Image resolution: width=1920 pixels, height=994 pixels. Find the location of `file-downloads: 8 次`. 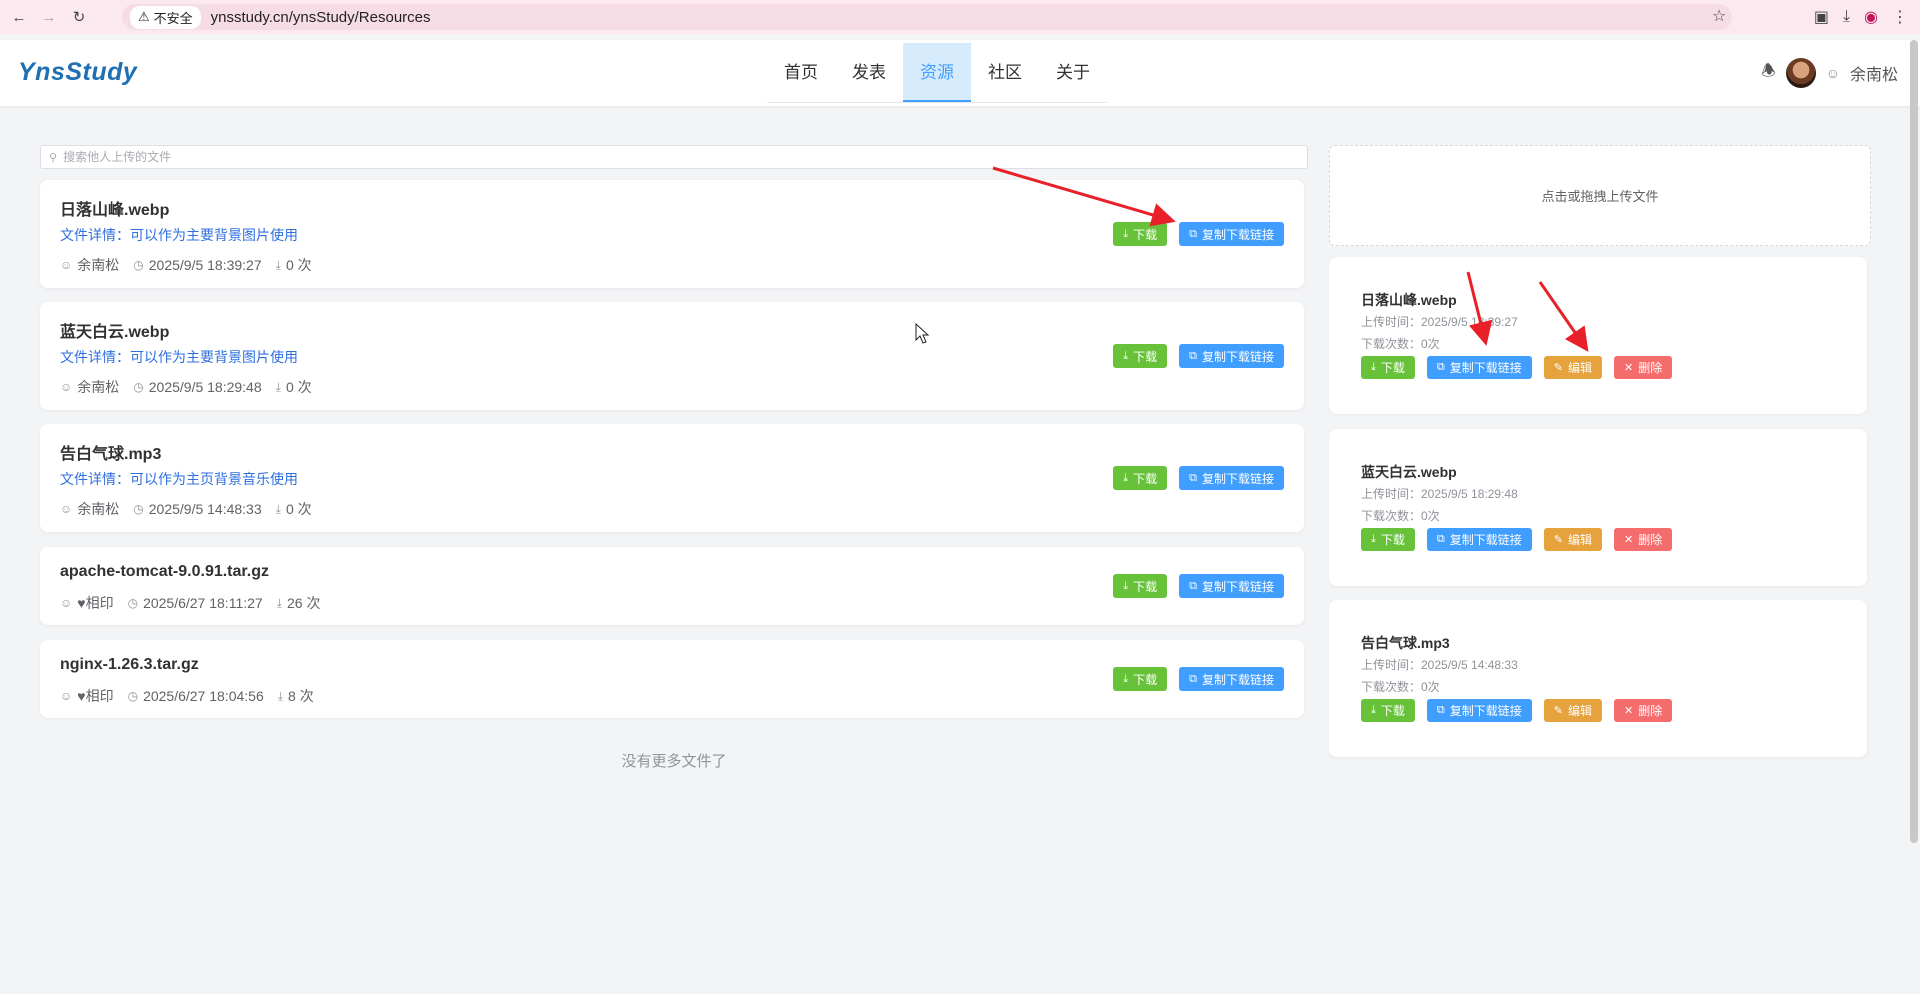

file-downloads: 8 次 is located at coordinates (301, 696).